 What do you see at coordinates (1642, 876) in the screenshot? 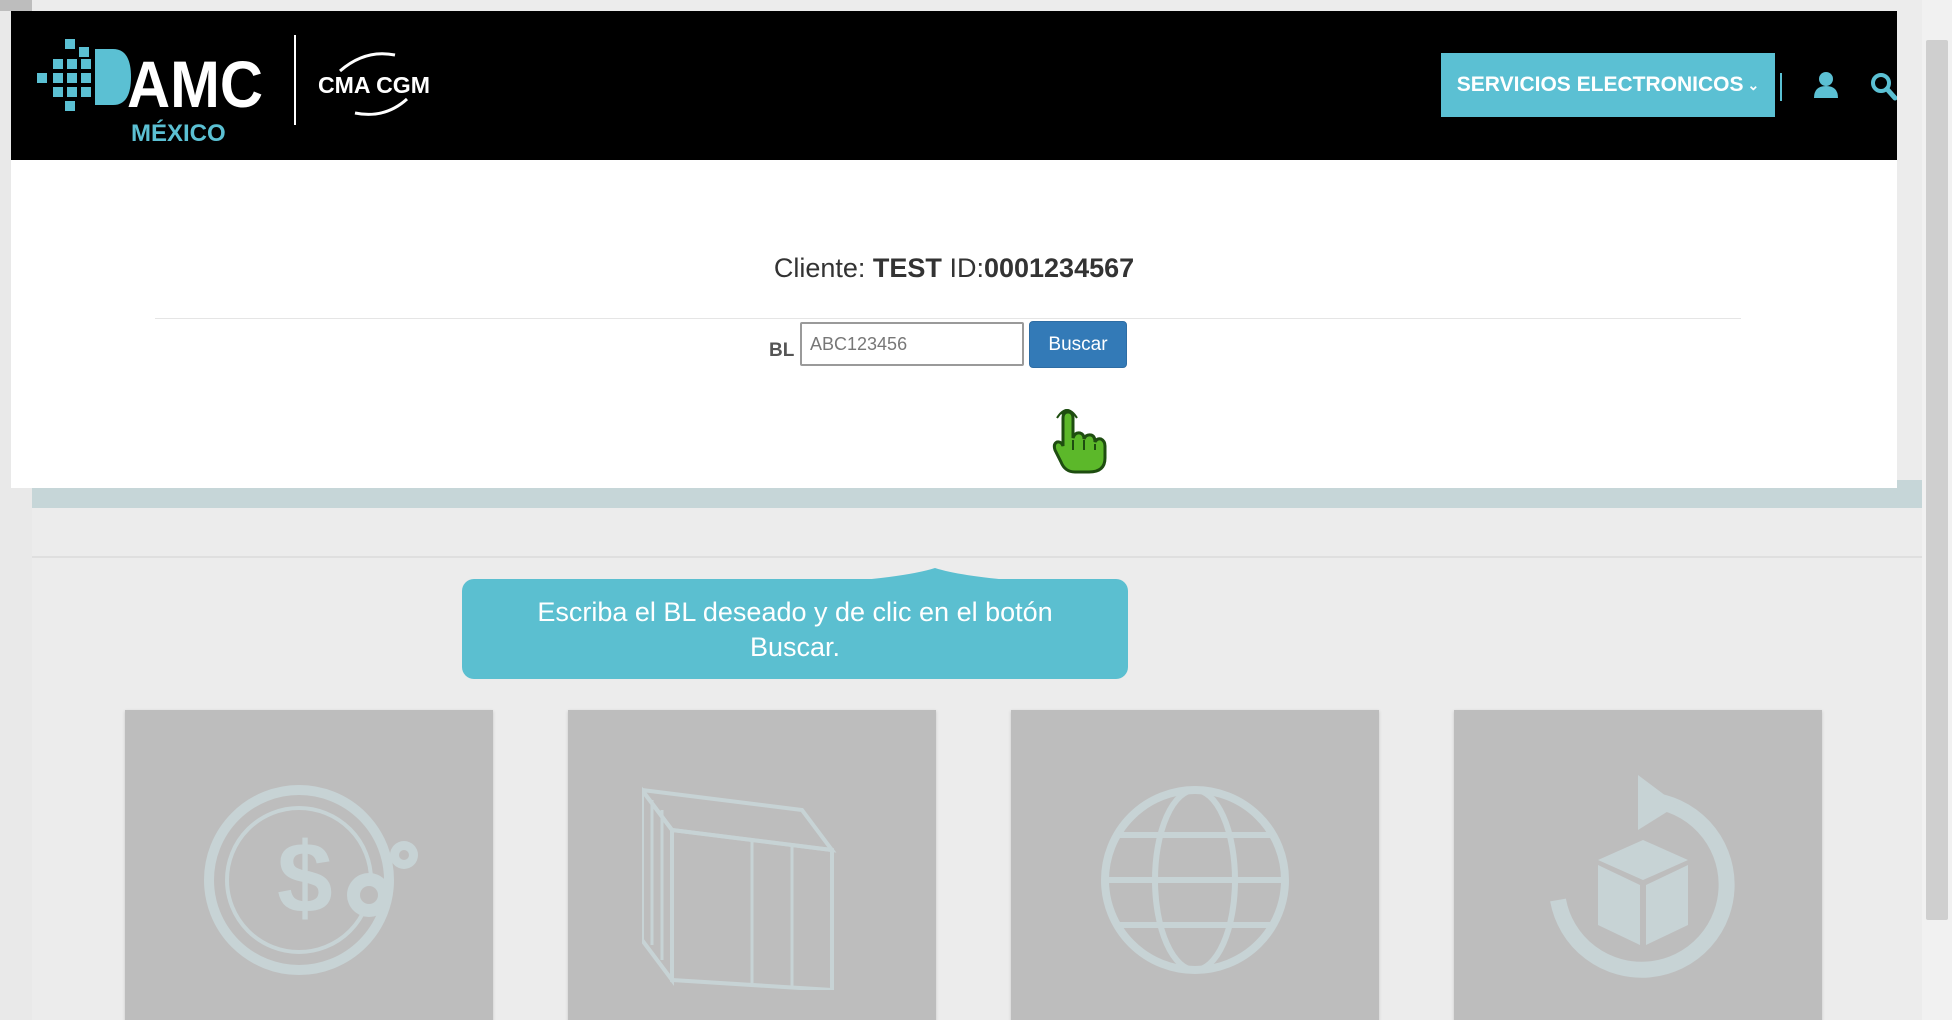
I see `box-refresh-icon` at bounding box center [1642, 876].